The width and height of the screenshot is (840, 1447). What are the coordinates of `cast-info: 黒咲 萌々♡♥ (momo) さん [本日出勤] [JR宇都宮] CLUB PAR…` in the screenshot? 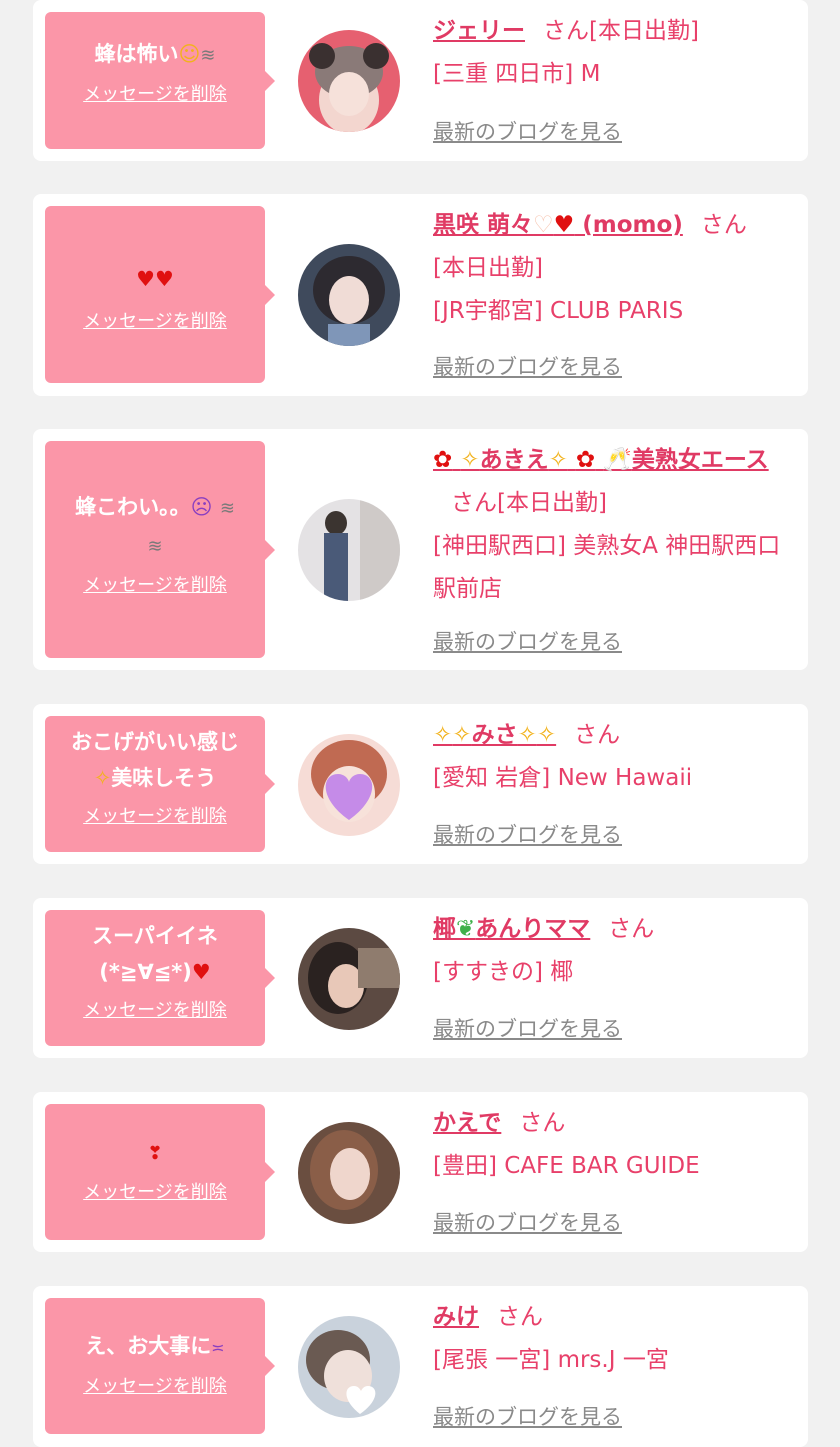 It's located at (613, 268).